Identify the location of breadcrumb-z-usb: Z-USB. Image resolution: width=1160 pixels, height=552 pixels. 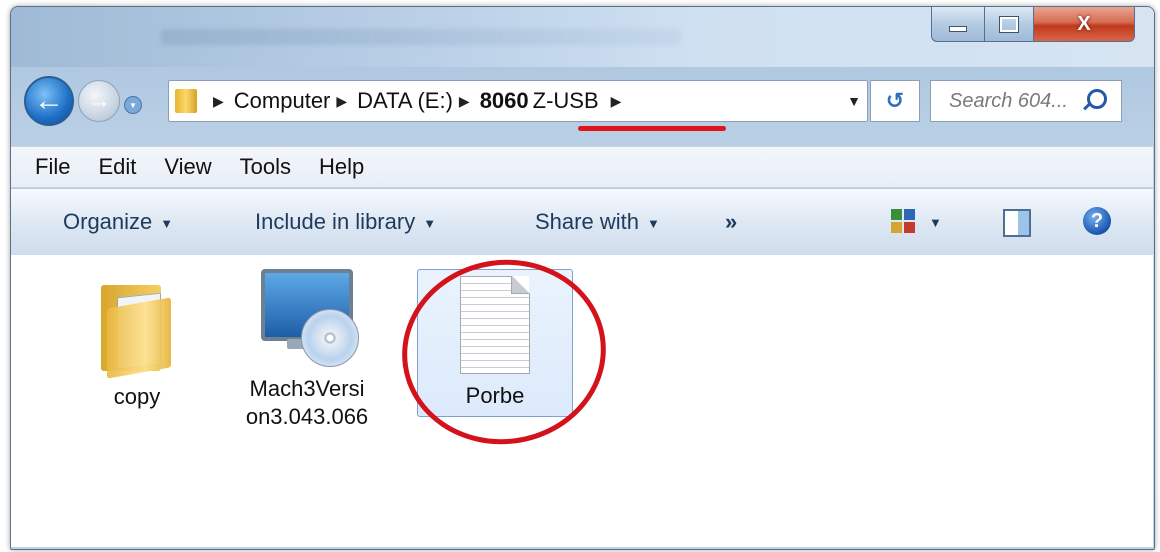
(566, 101).